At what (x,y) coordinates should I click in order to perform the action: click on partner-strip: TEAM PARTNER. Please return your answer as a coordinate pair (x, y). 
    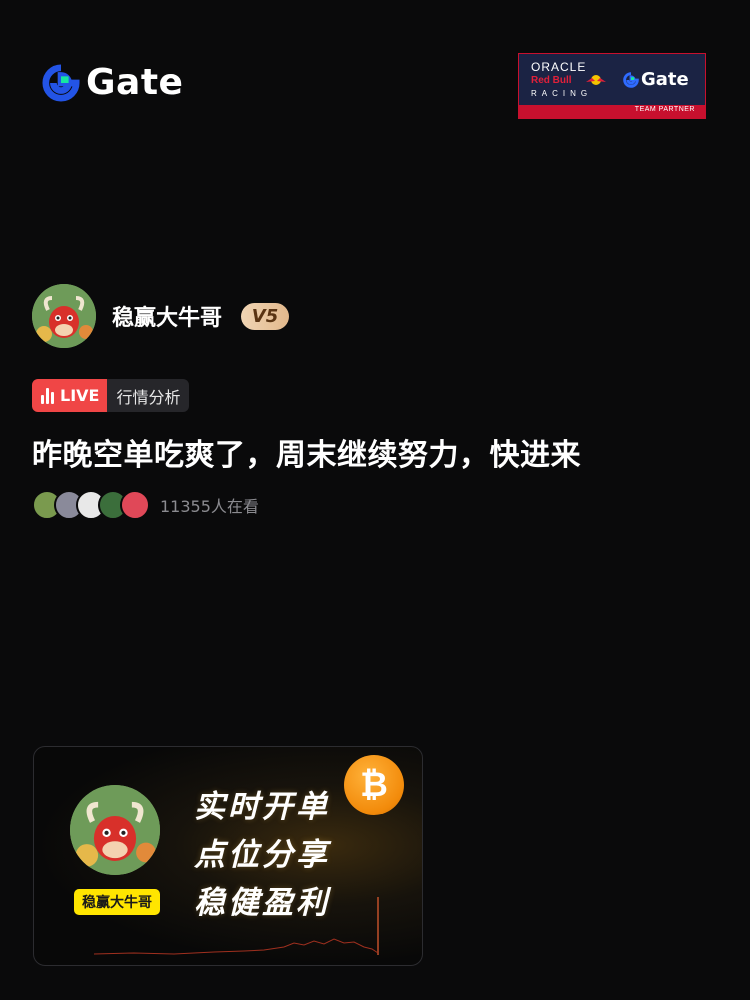
    Looking at the image, I should click on (612, 111).